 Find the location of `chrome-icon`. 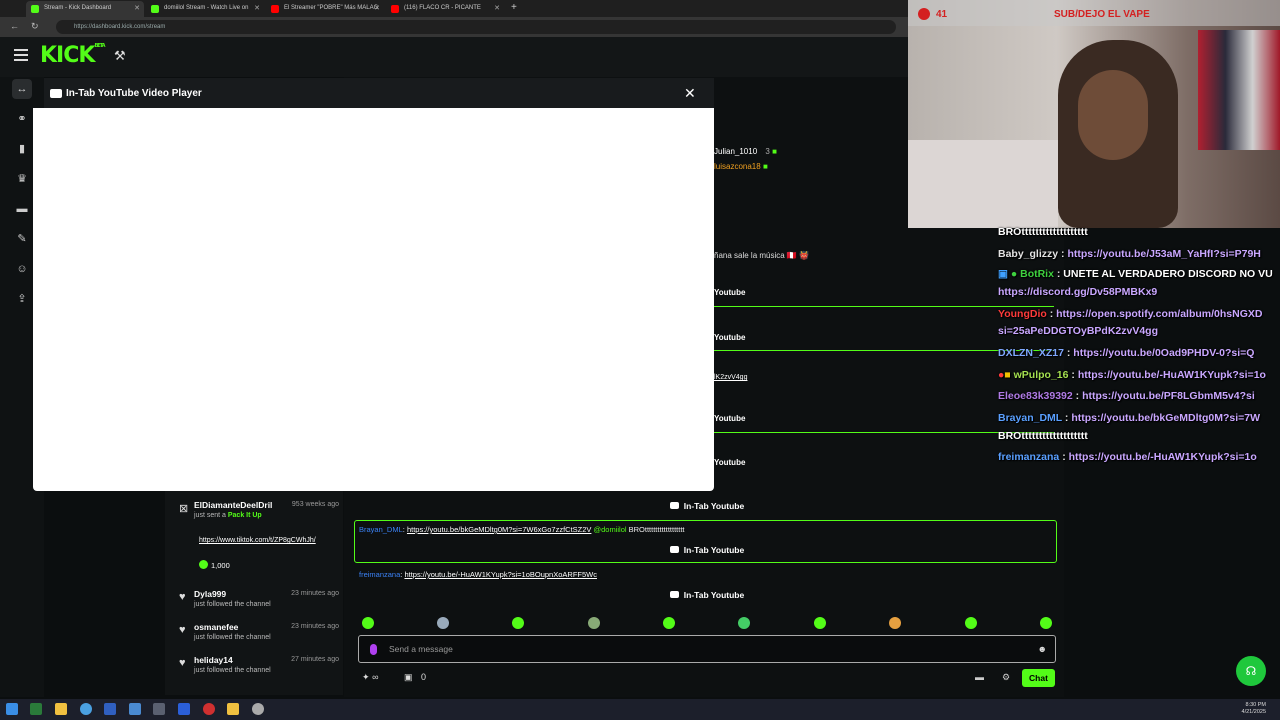

chrome-icon is located at coordinates (86, 709).